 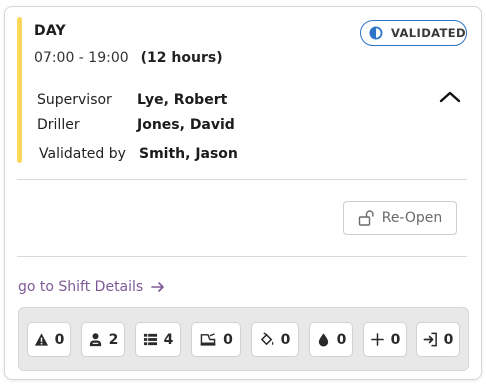 I want to click on stat-personnel: 2, so click(x=103, y=339).